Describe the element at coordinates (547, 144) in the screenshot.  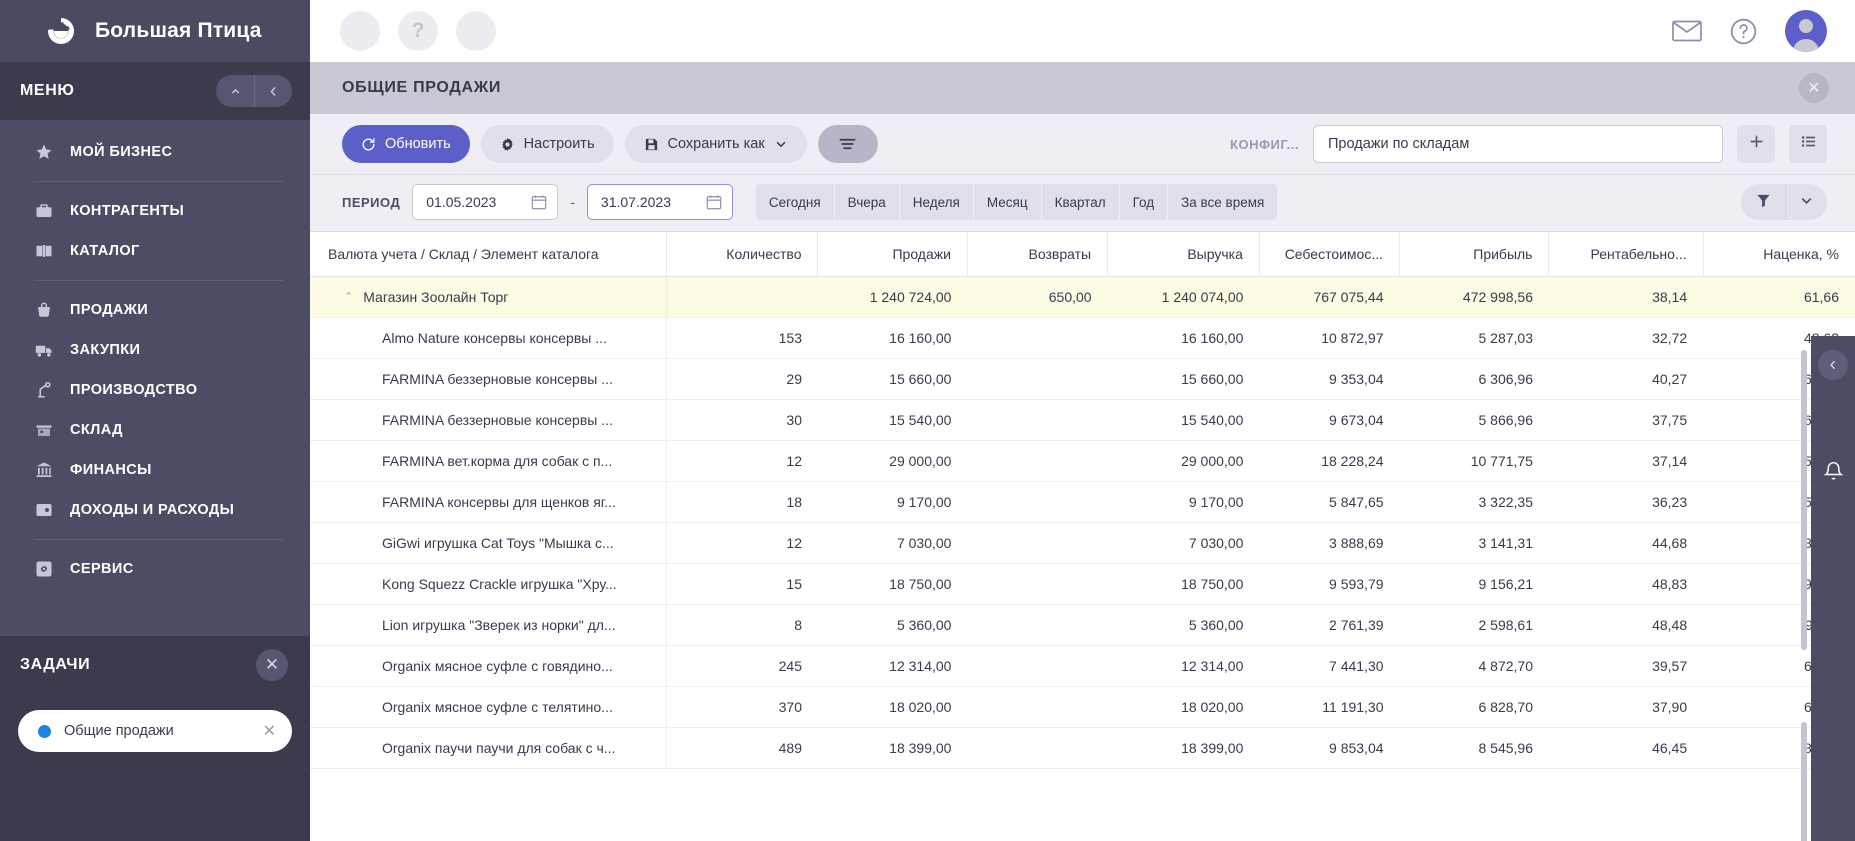
I see `settings-button: Настроить` at that location.